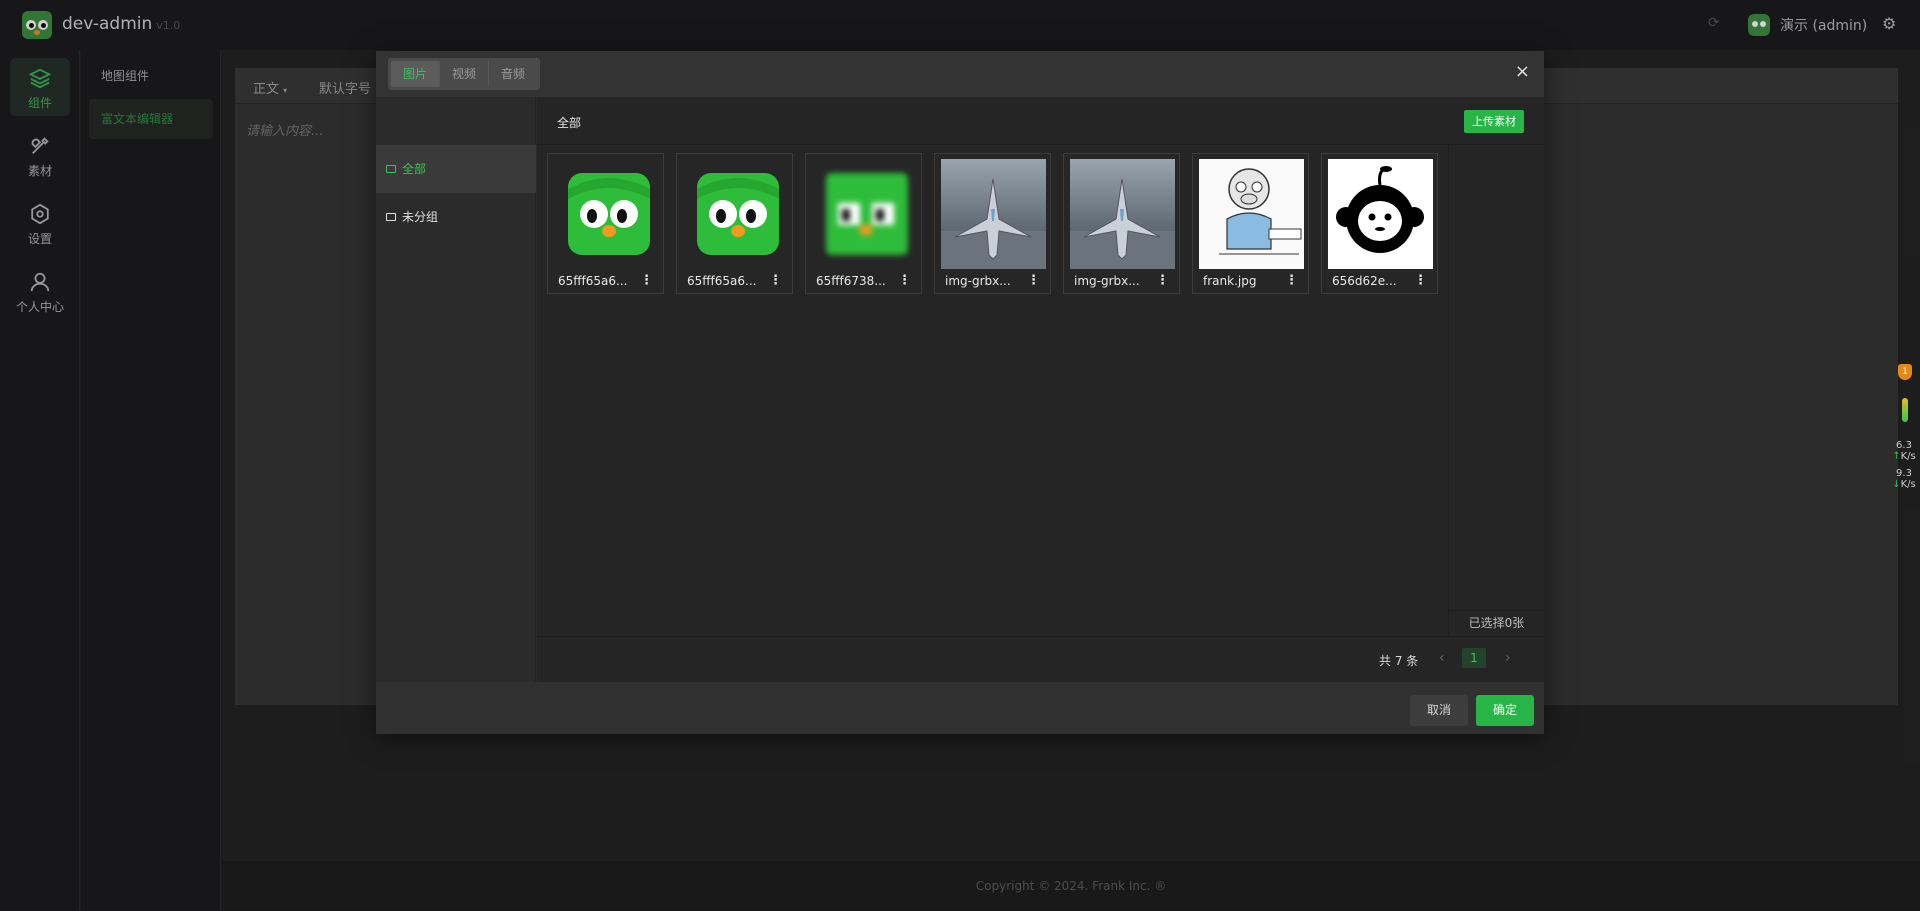 The width and height of the screenshot is (1920, 911). Describe the element at coordinates (1505, 710) in the screenshot. I see `confirm-button: 确定` at that location.